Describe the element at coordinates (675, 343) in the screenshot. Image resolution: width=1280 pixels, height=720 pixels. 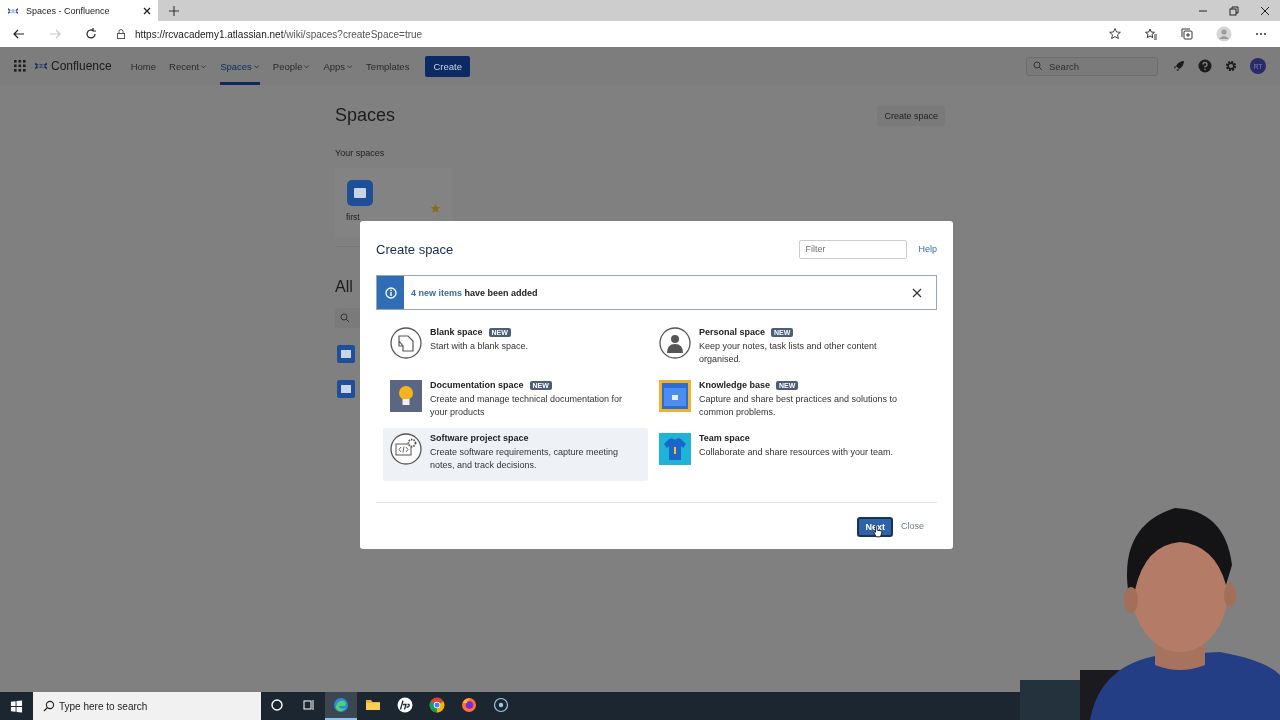
I see `person-icon` at that location.